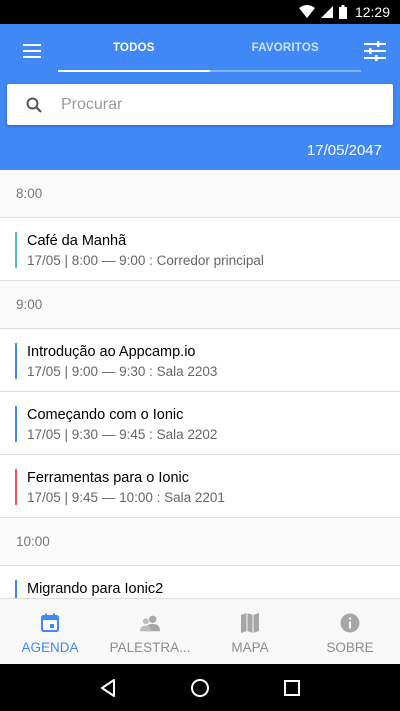 This screenshot has height=711, width=400. I want to click on battery-icon, so click(342, 12).